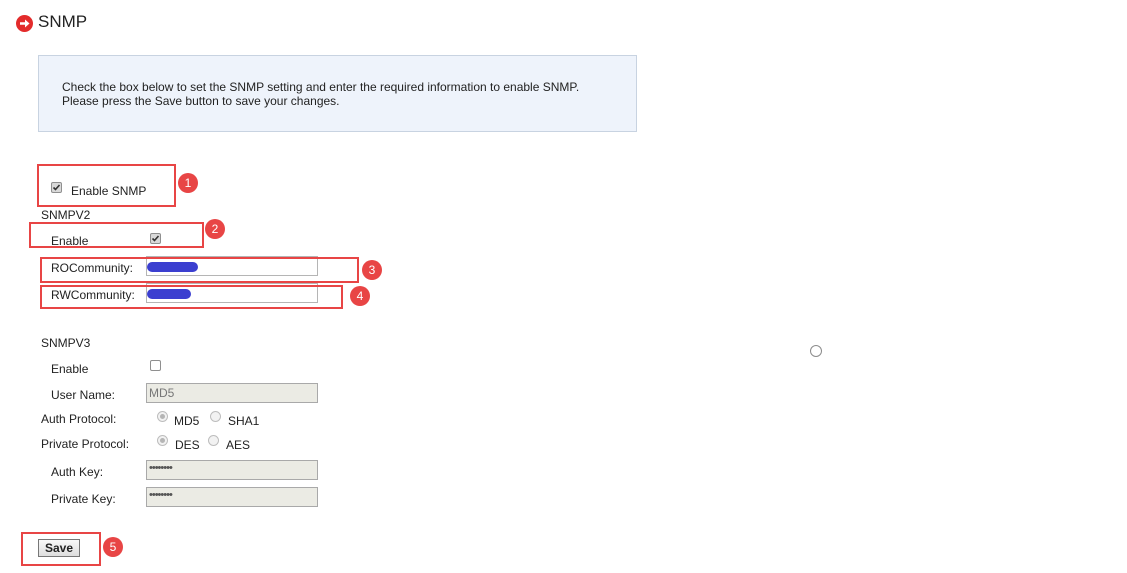  Describe the element at coordinates (70, 369) in the screenshot. I see `snmpv3-enable-label: Enable` at that location.